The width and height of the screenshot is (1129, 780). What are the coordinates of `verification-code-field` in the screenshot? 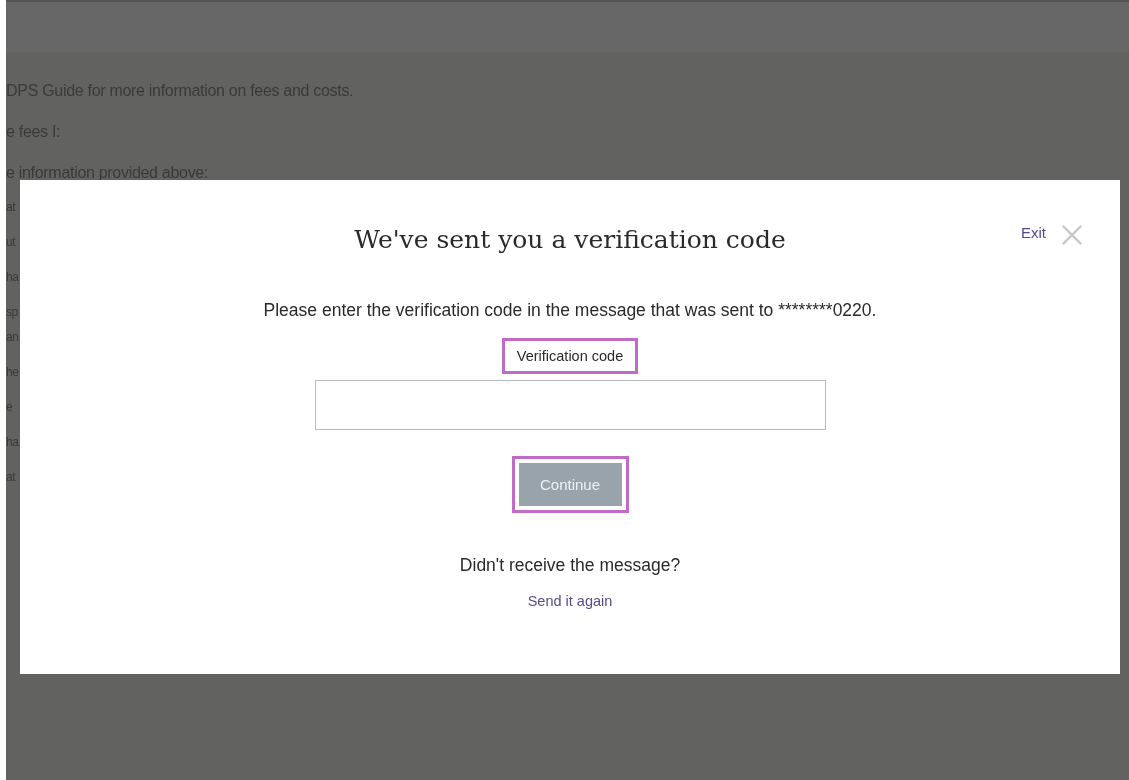 It's located at (570, 405).